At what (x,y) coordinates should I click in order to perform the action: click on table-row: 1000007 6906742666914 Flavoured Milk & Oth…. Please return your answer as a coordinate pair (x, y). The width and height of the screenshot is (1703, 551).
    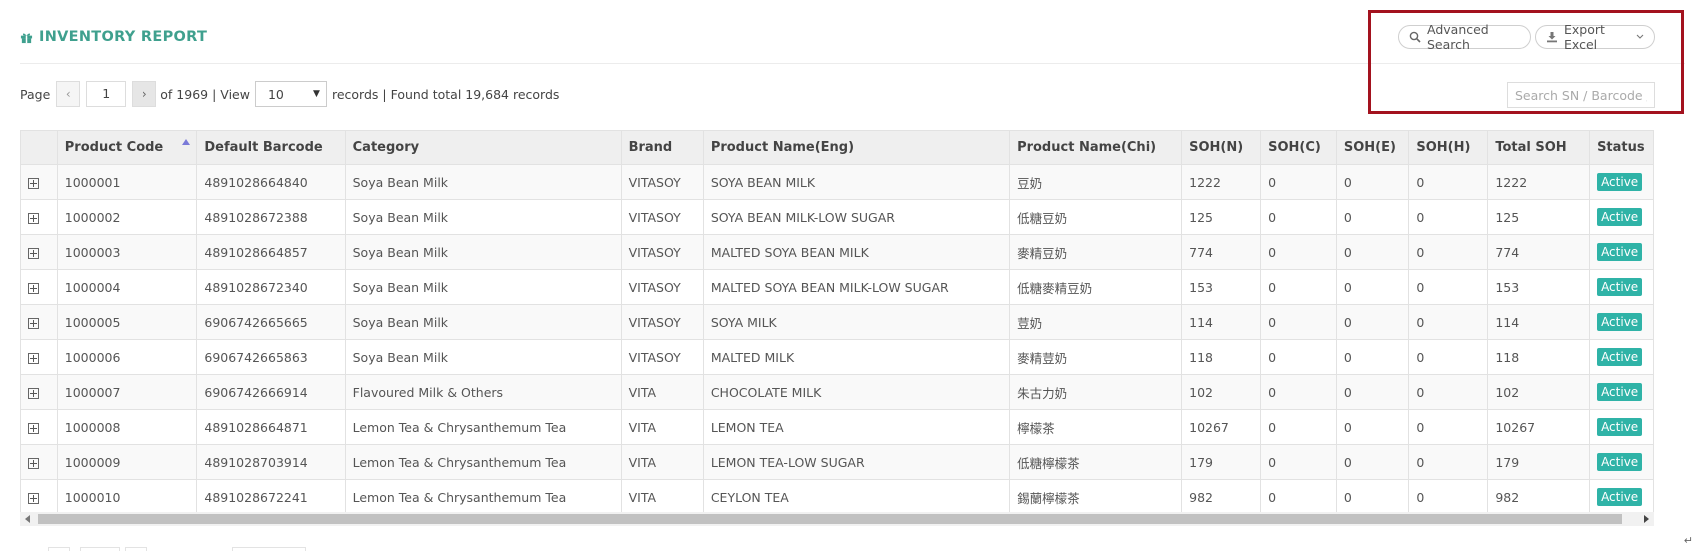
    Looking at the image, I should click on (837, 392).